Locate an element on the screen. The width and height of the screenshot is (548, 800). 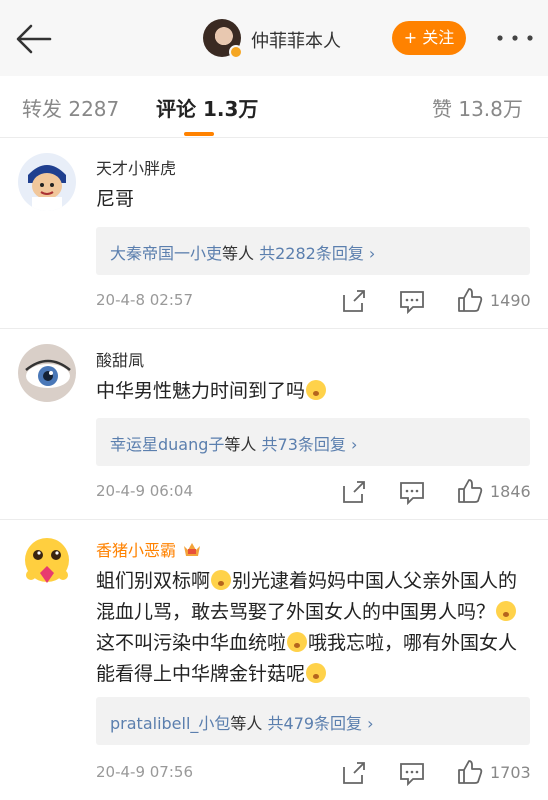
tab-likes: 赞 13.8万 is located at coordinates (477, 107).